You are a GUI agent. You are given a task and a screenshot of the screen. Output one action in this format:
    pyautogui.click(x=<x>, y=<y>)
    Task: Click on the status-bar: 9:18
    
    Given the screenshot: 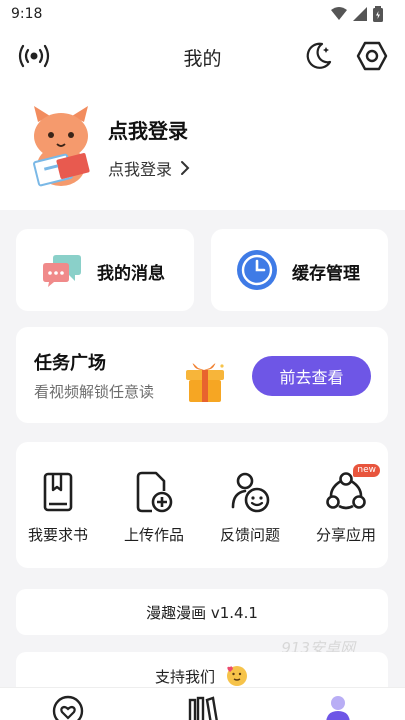 What is the action you would take?
    pyautogui.click(x=202, y=16)
    